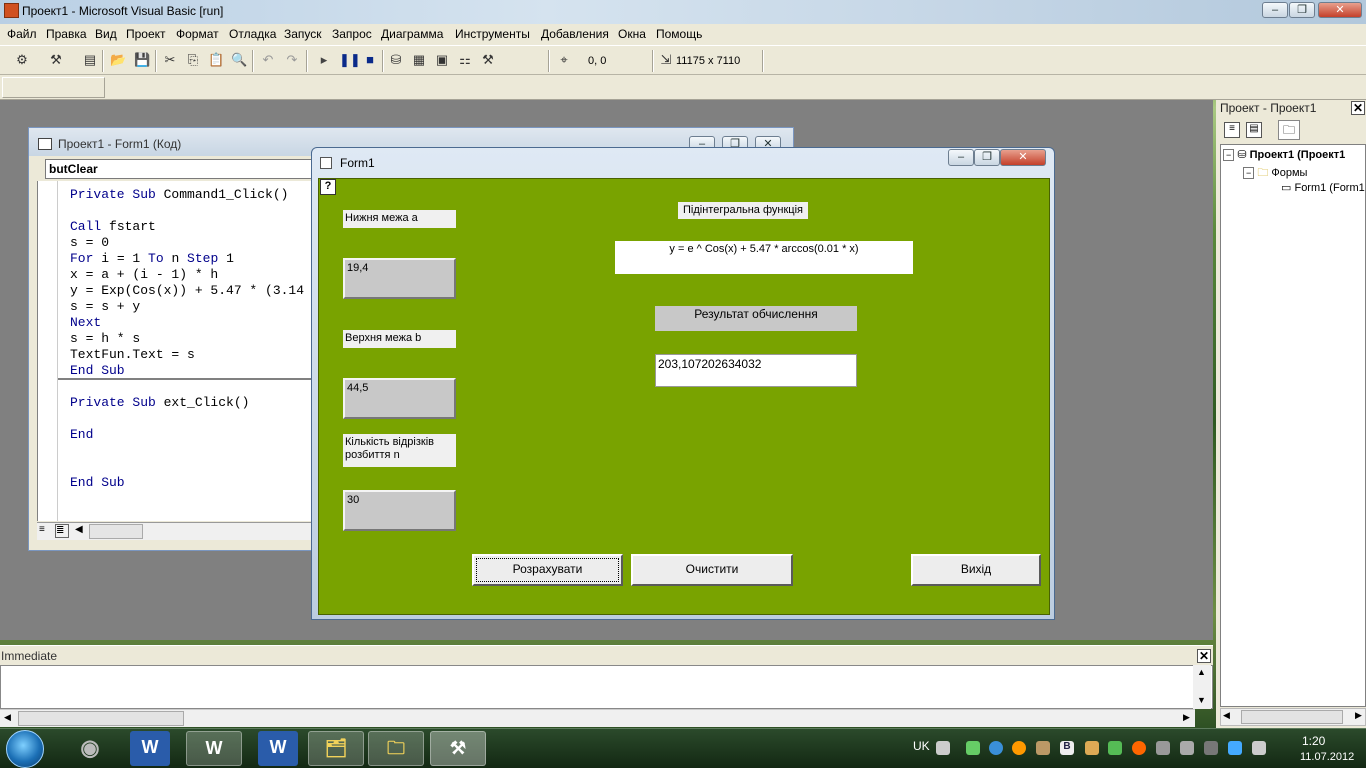  I want to click on stop-icon: ■, so click(370, 60).